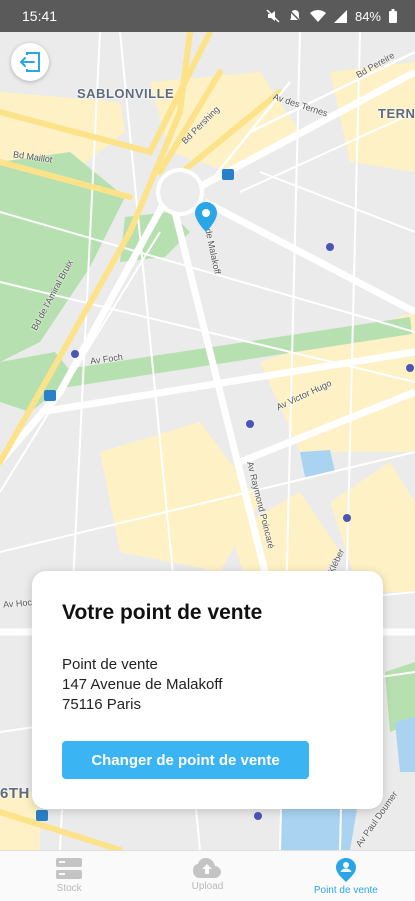 This screenshot has width=415, height=901. Describe the element at coordinates (331, 16) in the screenshot. I see `status-icons: 84%` at that location.